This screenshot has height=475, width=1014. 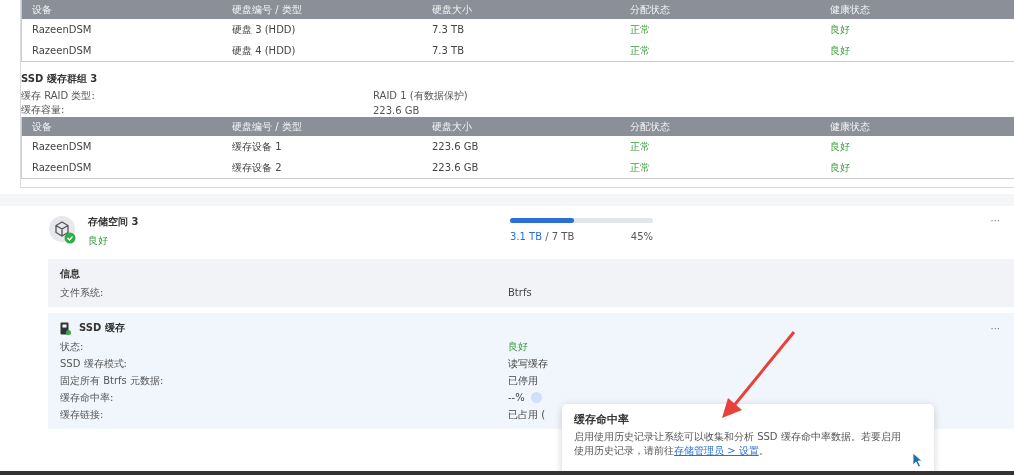 What do you see at coordinates (264, 50) in the screenshot?
I see `table-cell: 硬盘 4 (HDD)` at bounding box center [264, 50].